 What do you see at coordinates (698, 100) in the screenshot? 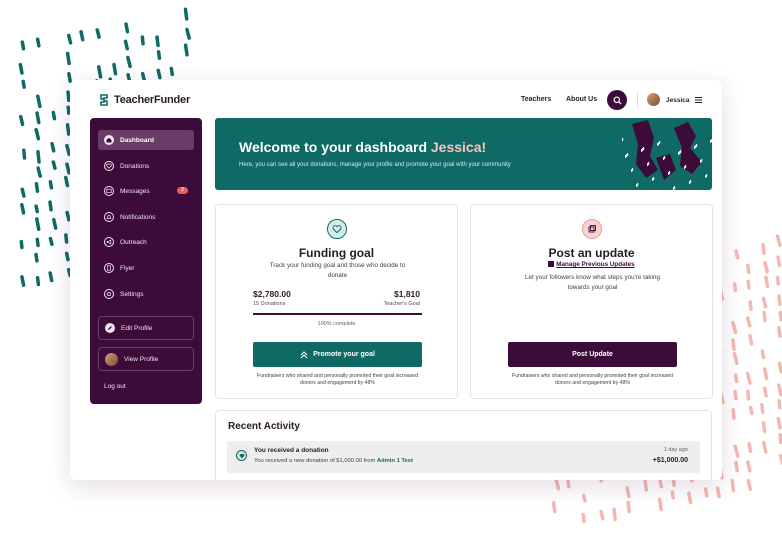
I see `hamburger-menu-icon` at bounding box center [698, 100].